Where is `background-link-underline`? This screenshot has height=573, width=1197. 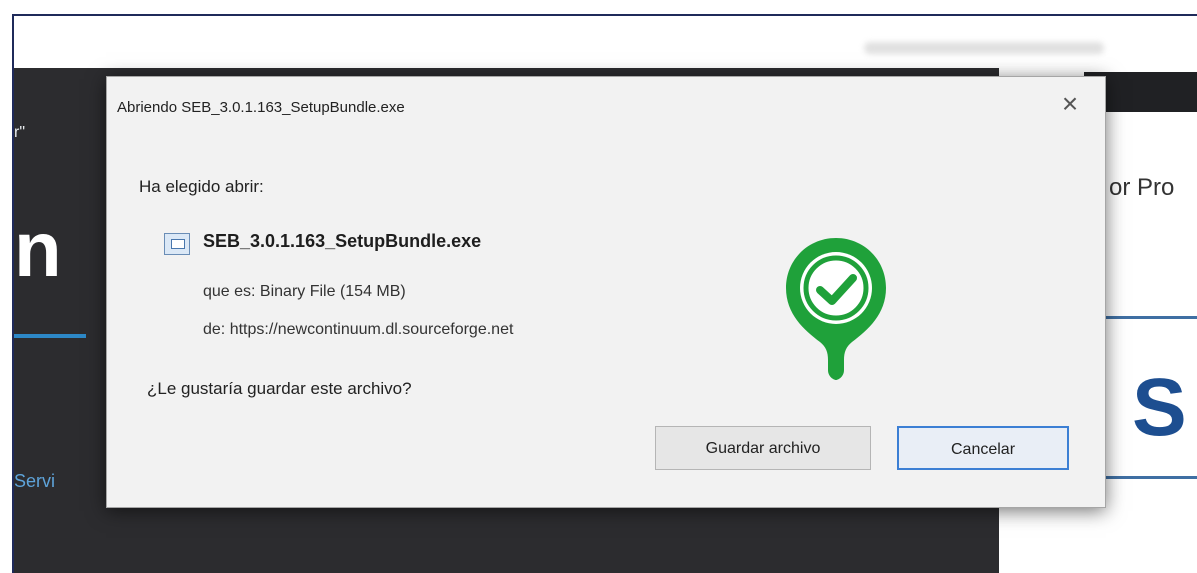
background-link-underline is located at coordinates (50, 336).